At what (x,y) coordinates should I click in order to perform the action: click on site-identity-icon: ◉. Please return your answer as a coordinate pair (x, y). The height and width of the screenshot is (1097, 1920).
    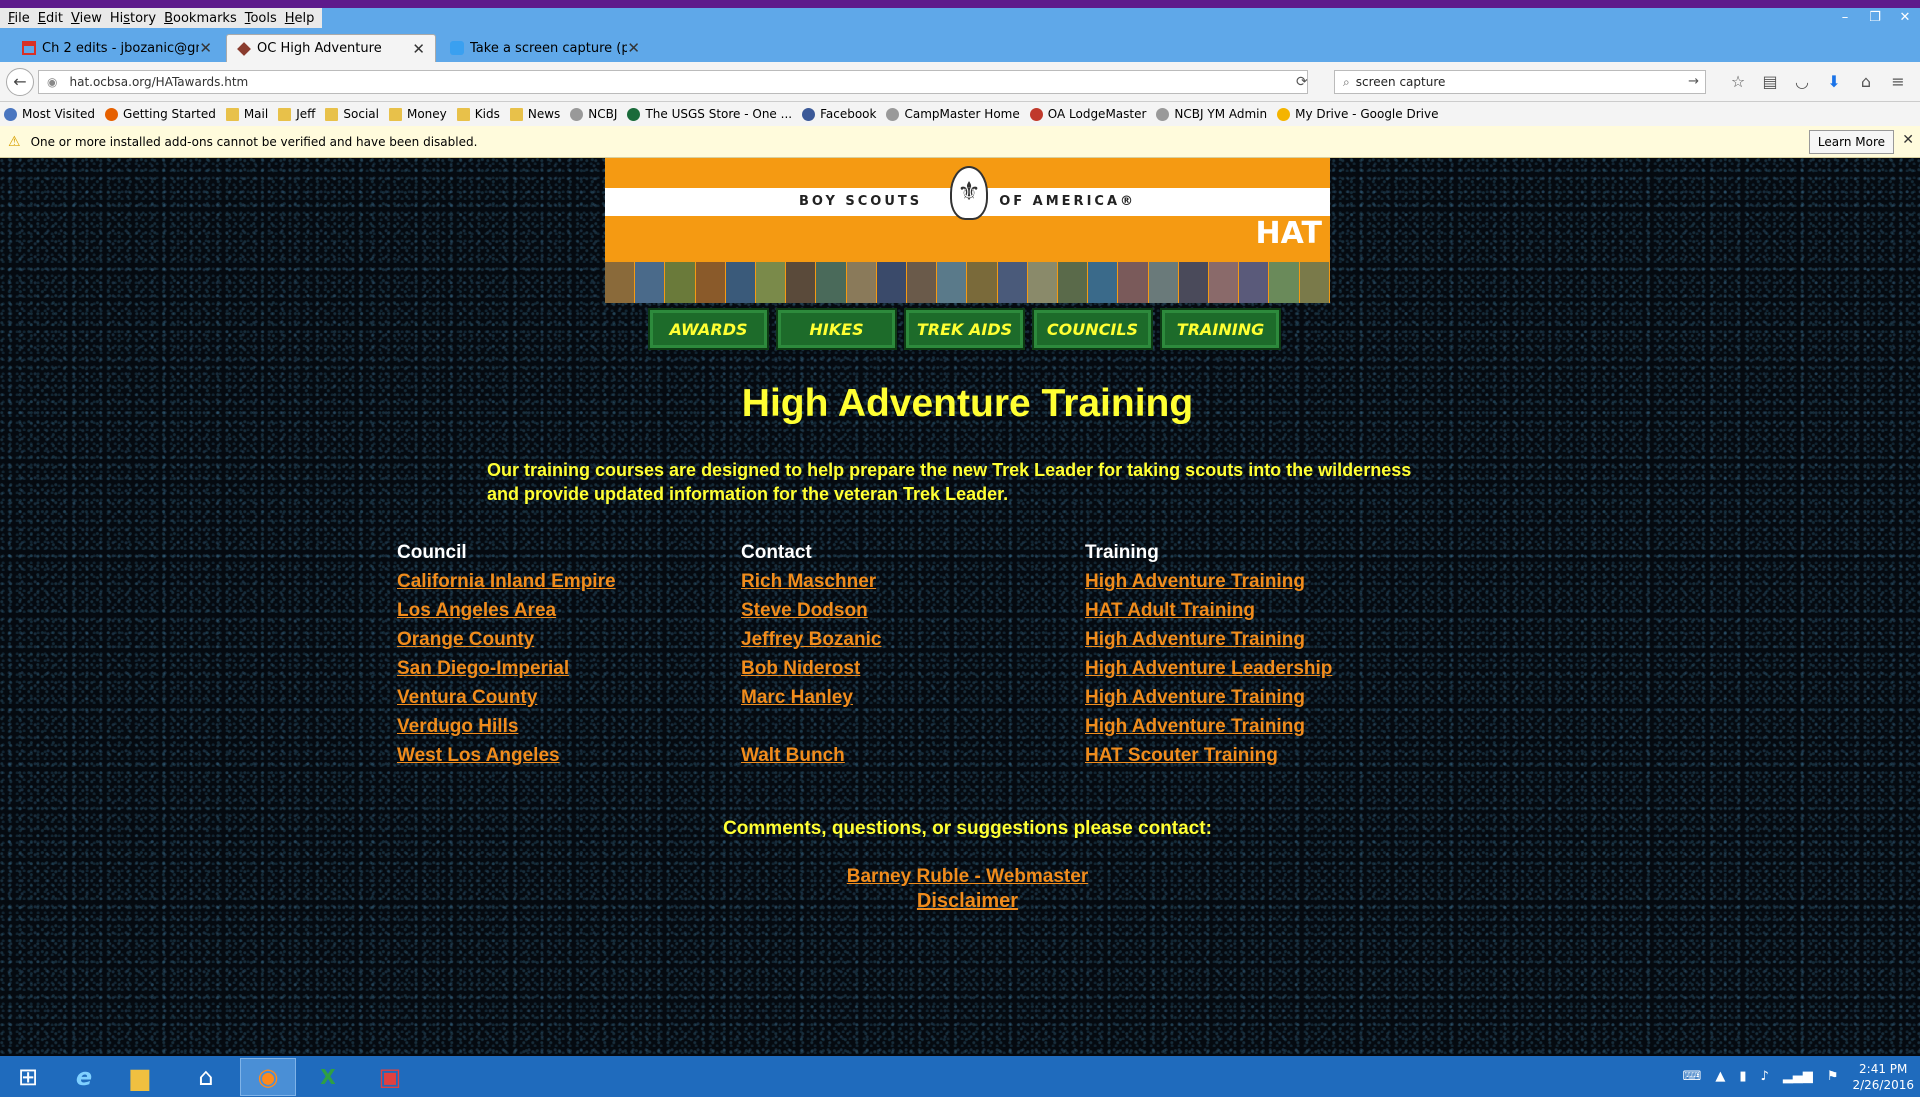
    Looking at the image, I should click on (52, 82).